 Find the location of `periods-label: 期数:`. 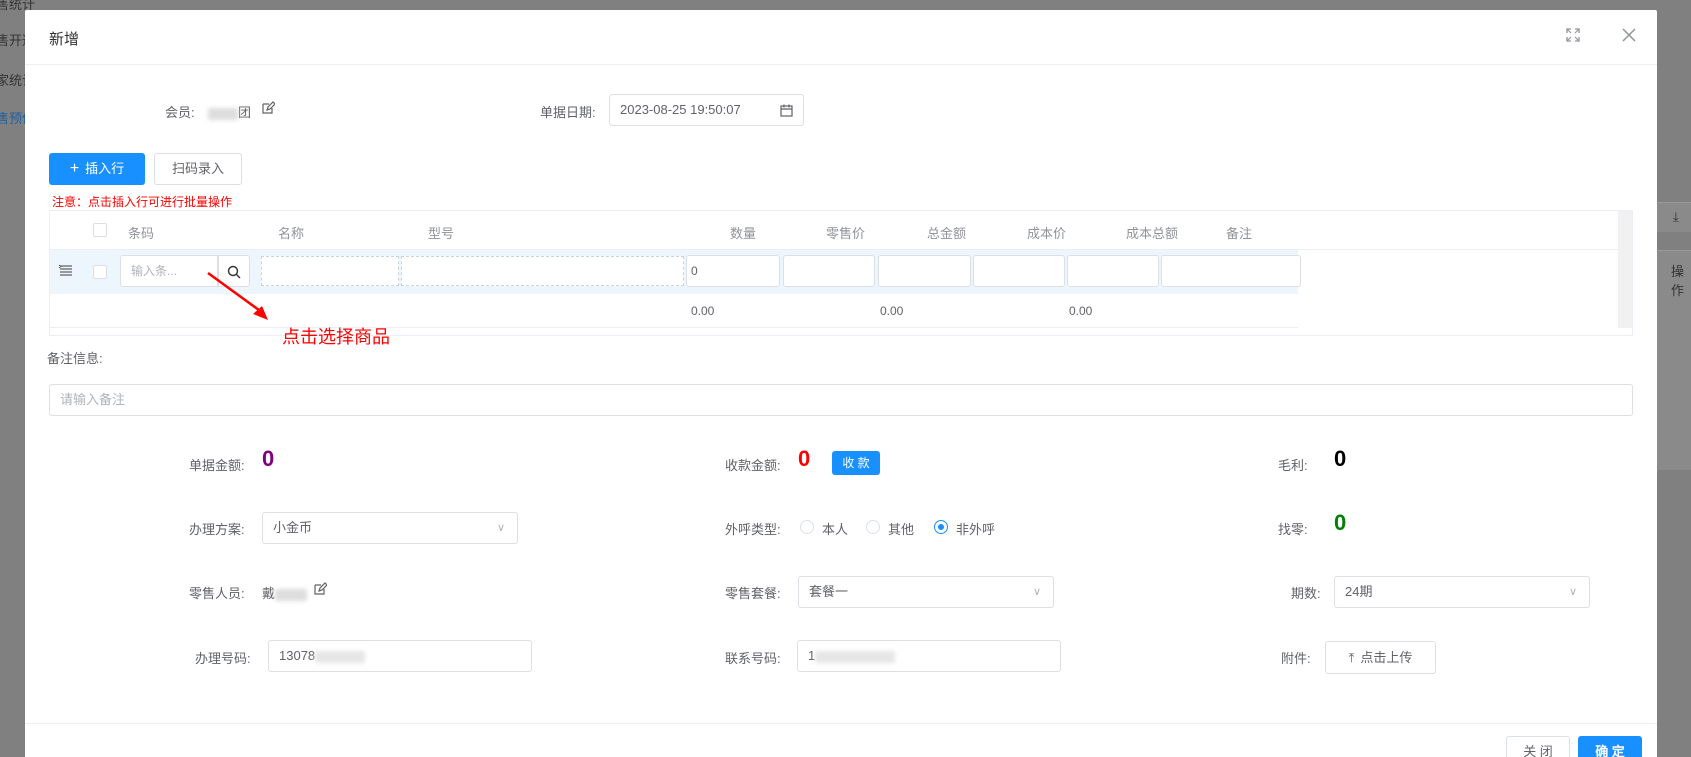

periods-label: 期数: is located at coordinates (1306, 593).